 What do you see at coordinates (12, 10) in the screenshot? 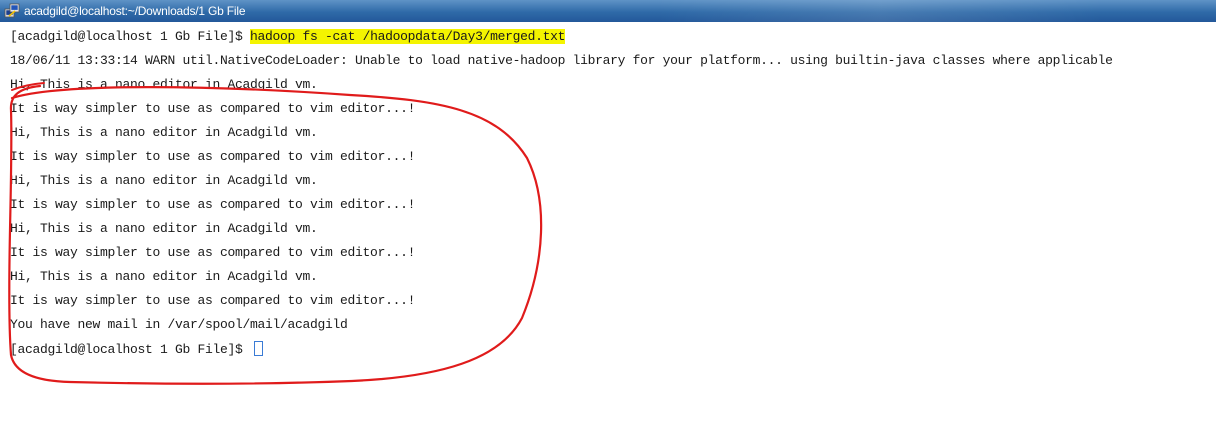
I see `putty-icon` at bounding box center [12, 10].